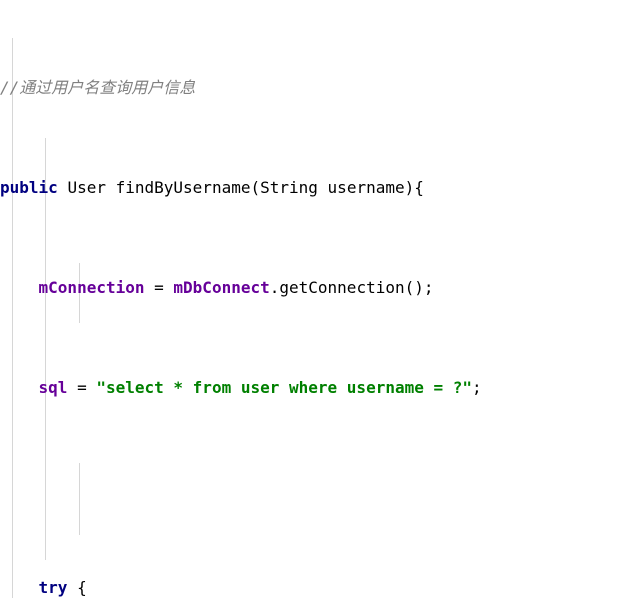  Describe the element at coordinates (53, 387) in the screenshot. I see `field-sql: sql` at that location.